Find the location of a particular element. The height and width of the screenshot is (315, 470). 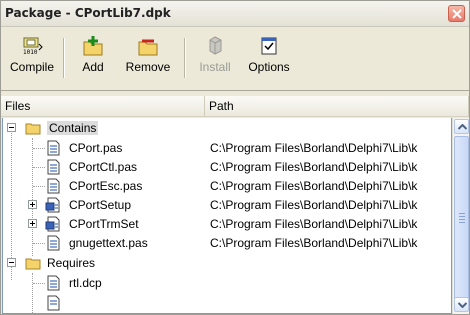

column-header: Files Path is located at coordinates (235, 106).